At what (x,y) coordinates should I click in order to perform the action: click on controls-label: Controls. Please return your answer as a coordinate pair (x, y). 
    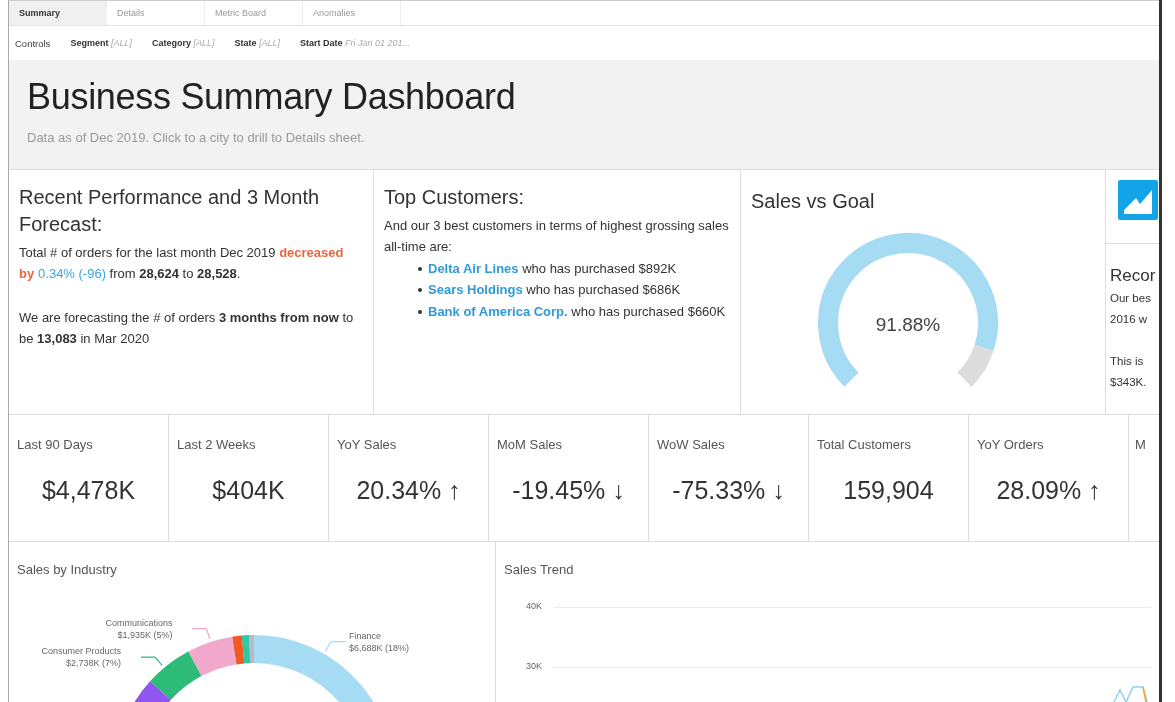
    Looking at the image, I should click on (33, 43).